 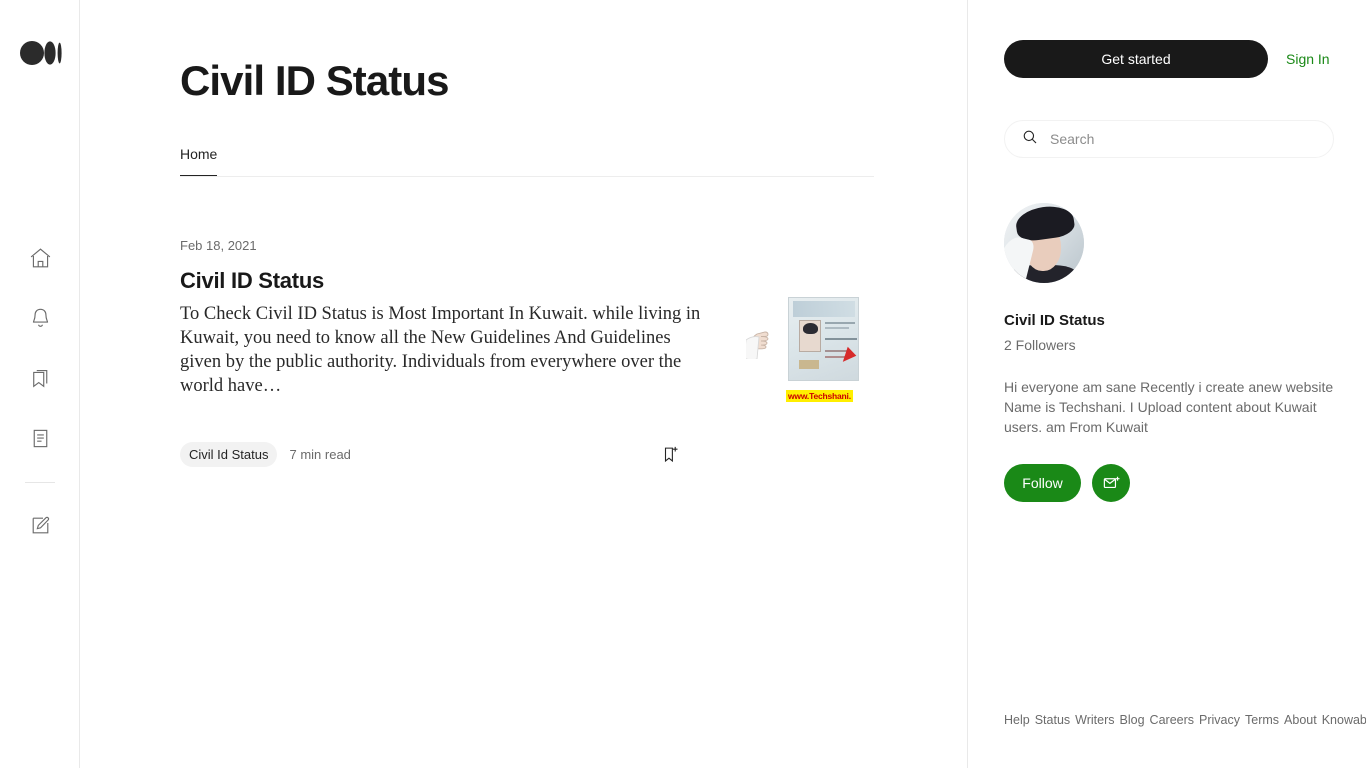 I want to click on sidebar-item-stories, so click(x=40, y=438).